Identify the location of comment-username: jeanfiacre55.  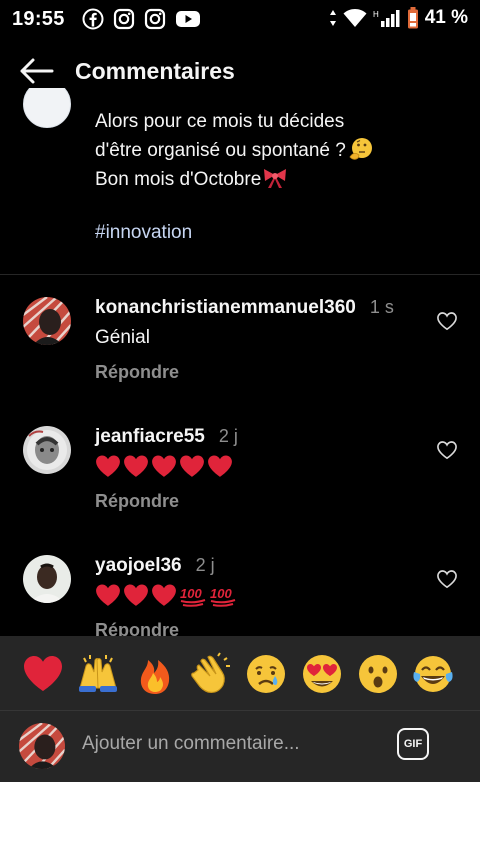
(150, 436).